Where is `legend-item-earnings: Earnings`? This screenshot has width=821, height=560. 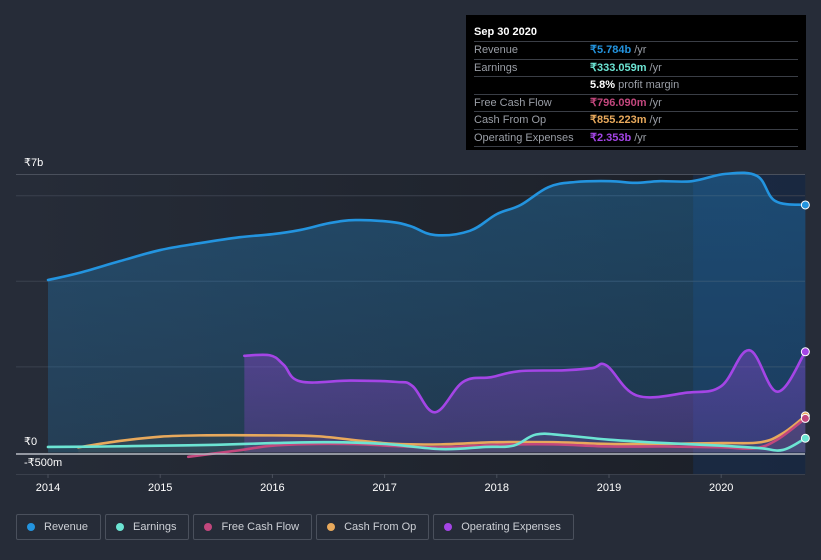
legend-item-earnings: Earnings is located at coordinates (147, 527).